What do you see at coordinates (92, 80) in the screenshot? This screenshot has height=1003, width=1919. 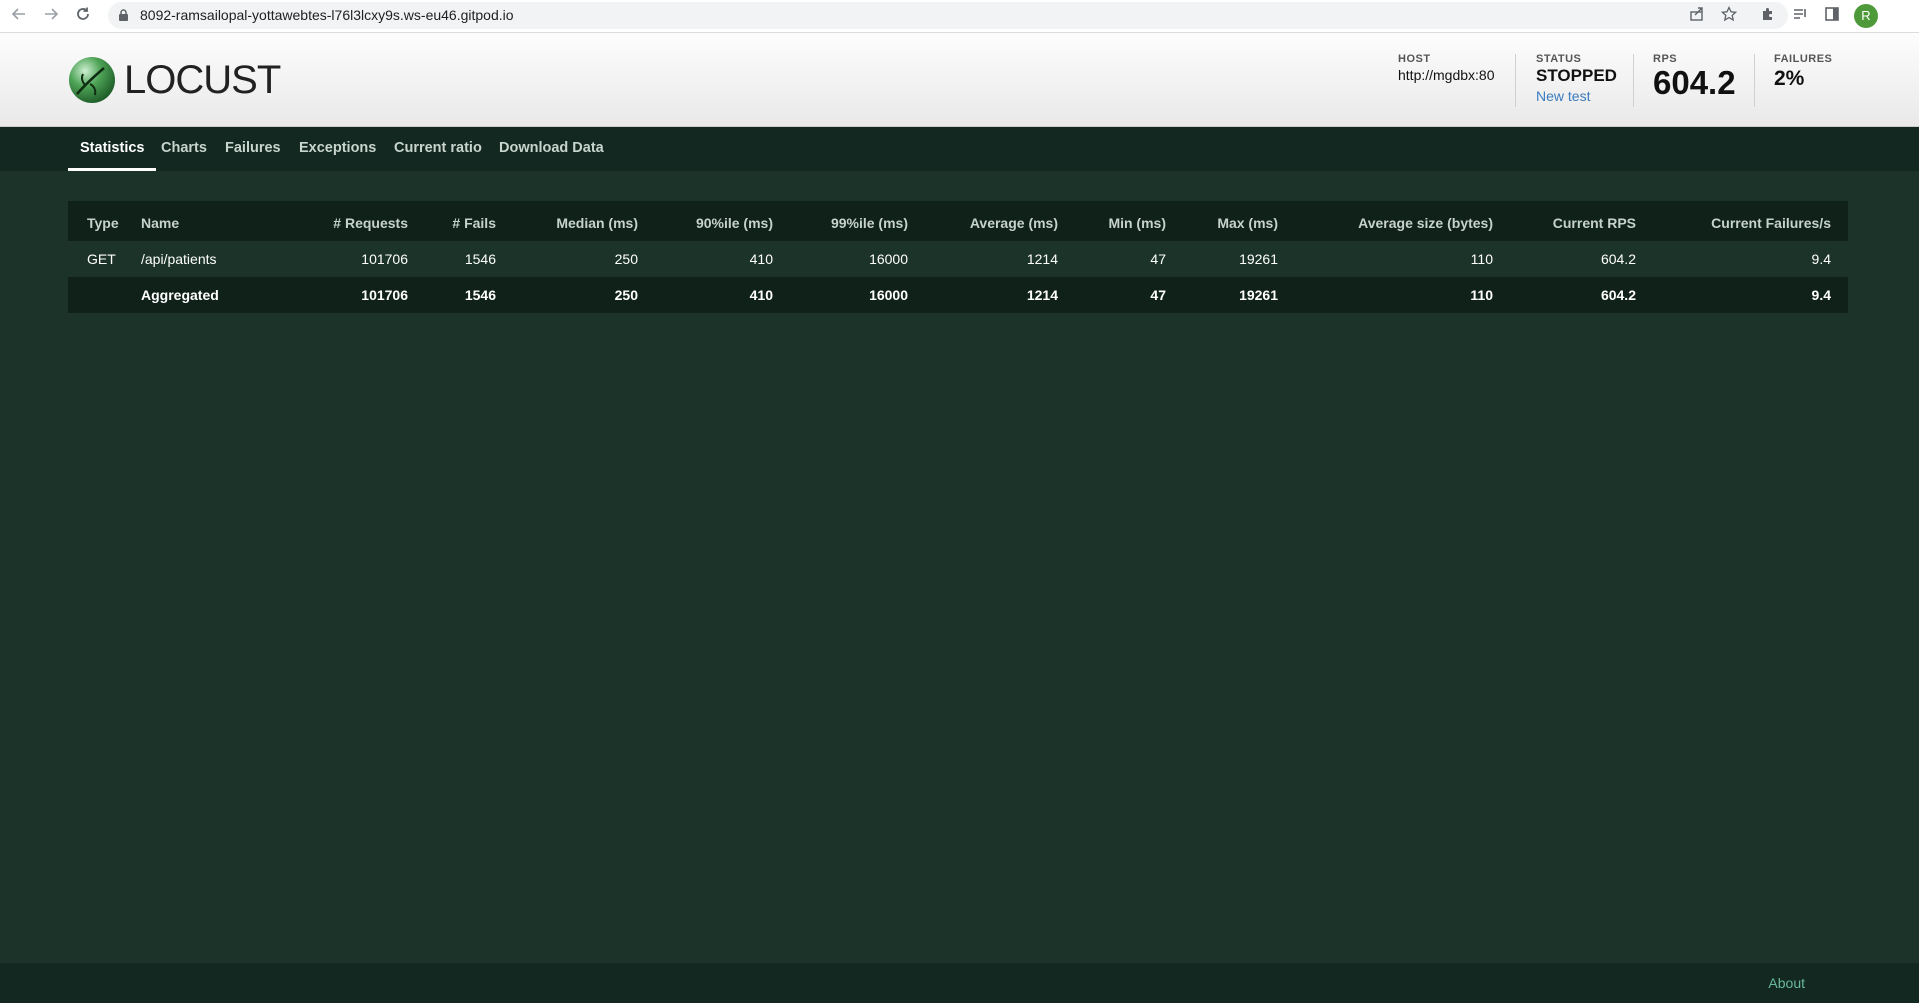 I see `locust-logo-icon` at bounding box center [92, 80].